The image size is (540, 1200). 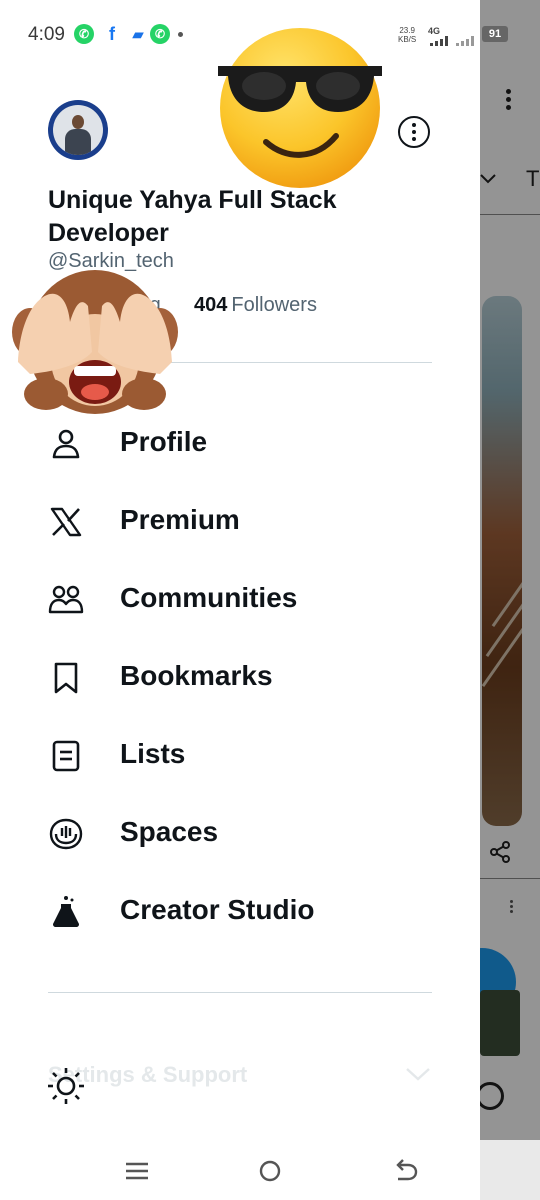 I want to click on menu-item-communities: Communities, so click(x=248, y=598).